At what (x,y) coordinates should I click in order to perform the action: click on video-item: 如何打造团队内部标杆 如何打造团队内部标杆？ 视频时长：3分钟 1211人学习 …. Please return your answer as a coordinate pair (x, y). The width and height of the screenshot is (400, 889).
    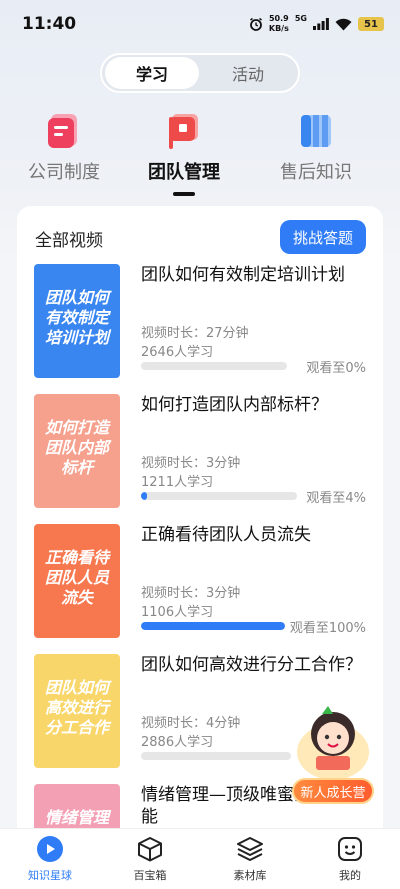
    Looking at the image, I should click on (200, 453).